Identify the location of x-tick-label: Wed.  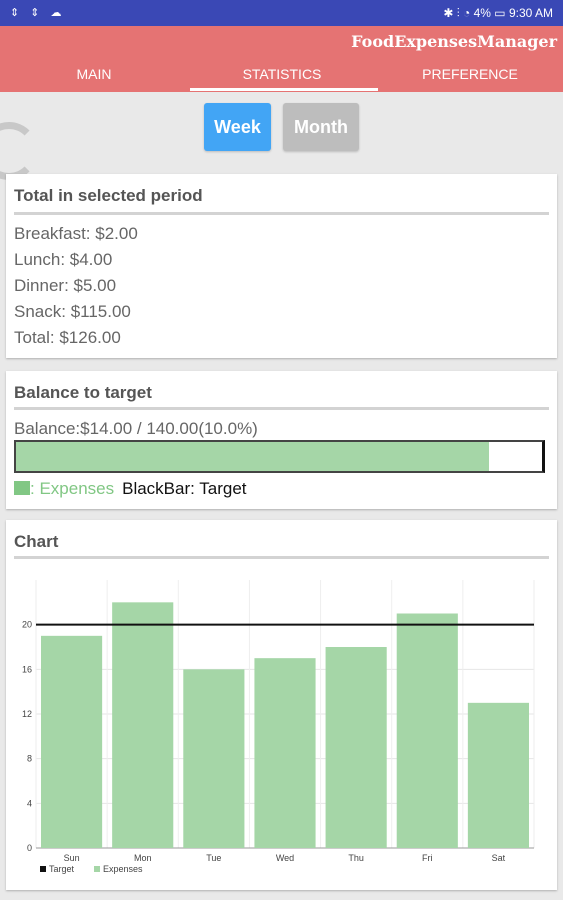
(285, 858).